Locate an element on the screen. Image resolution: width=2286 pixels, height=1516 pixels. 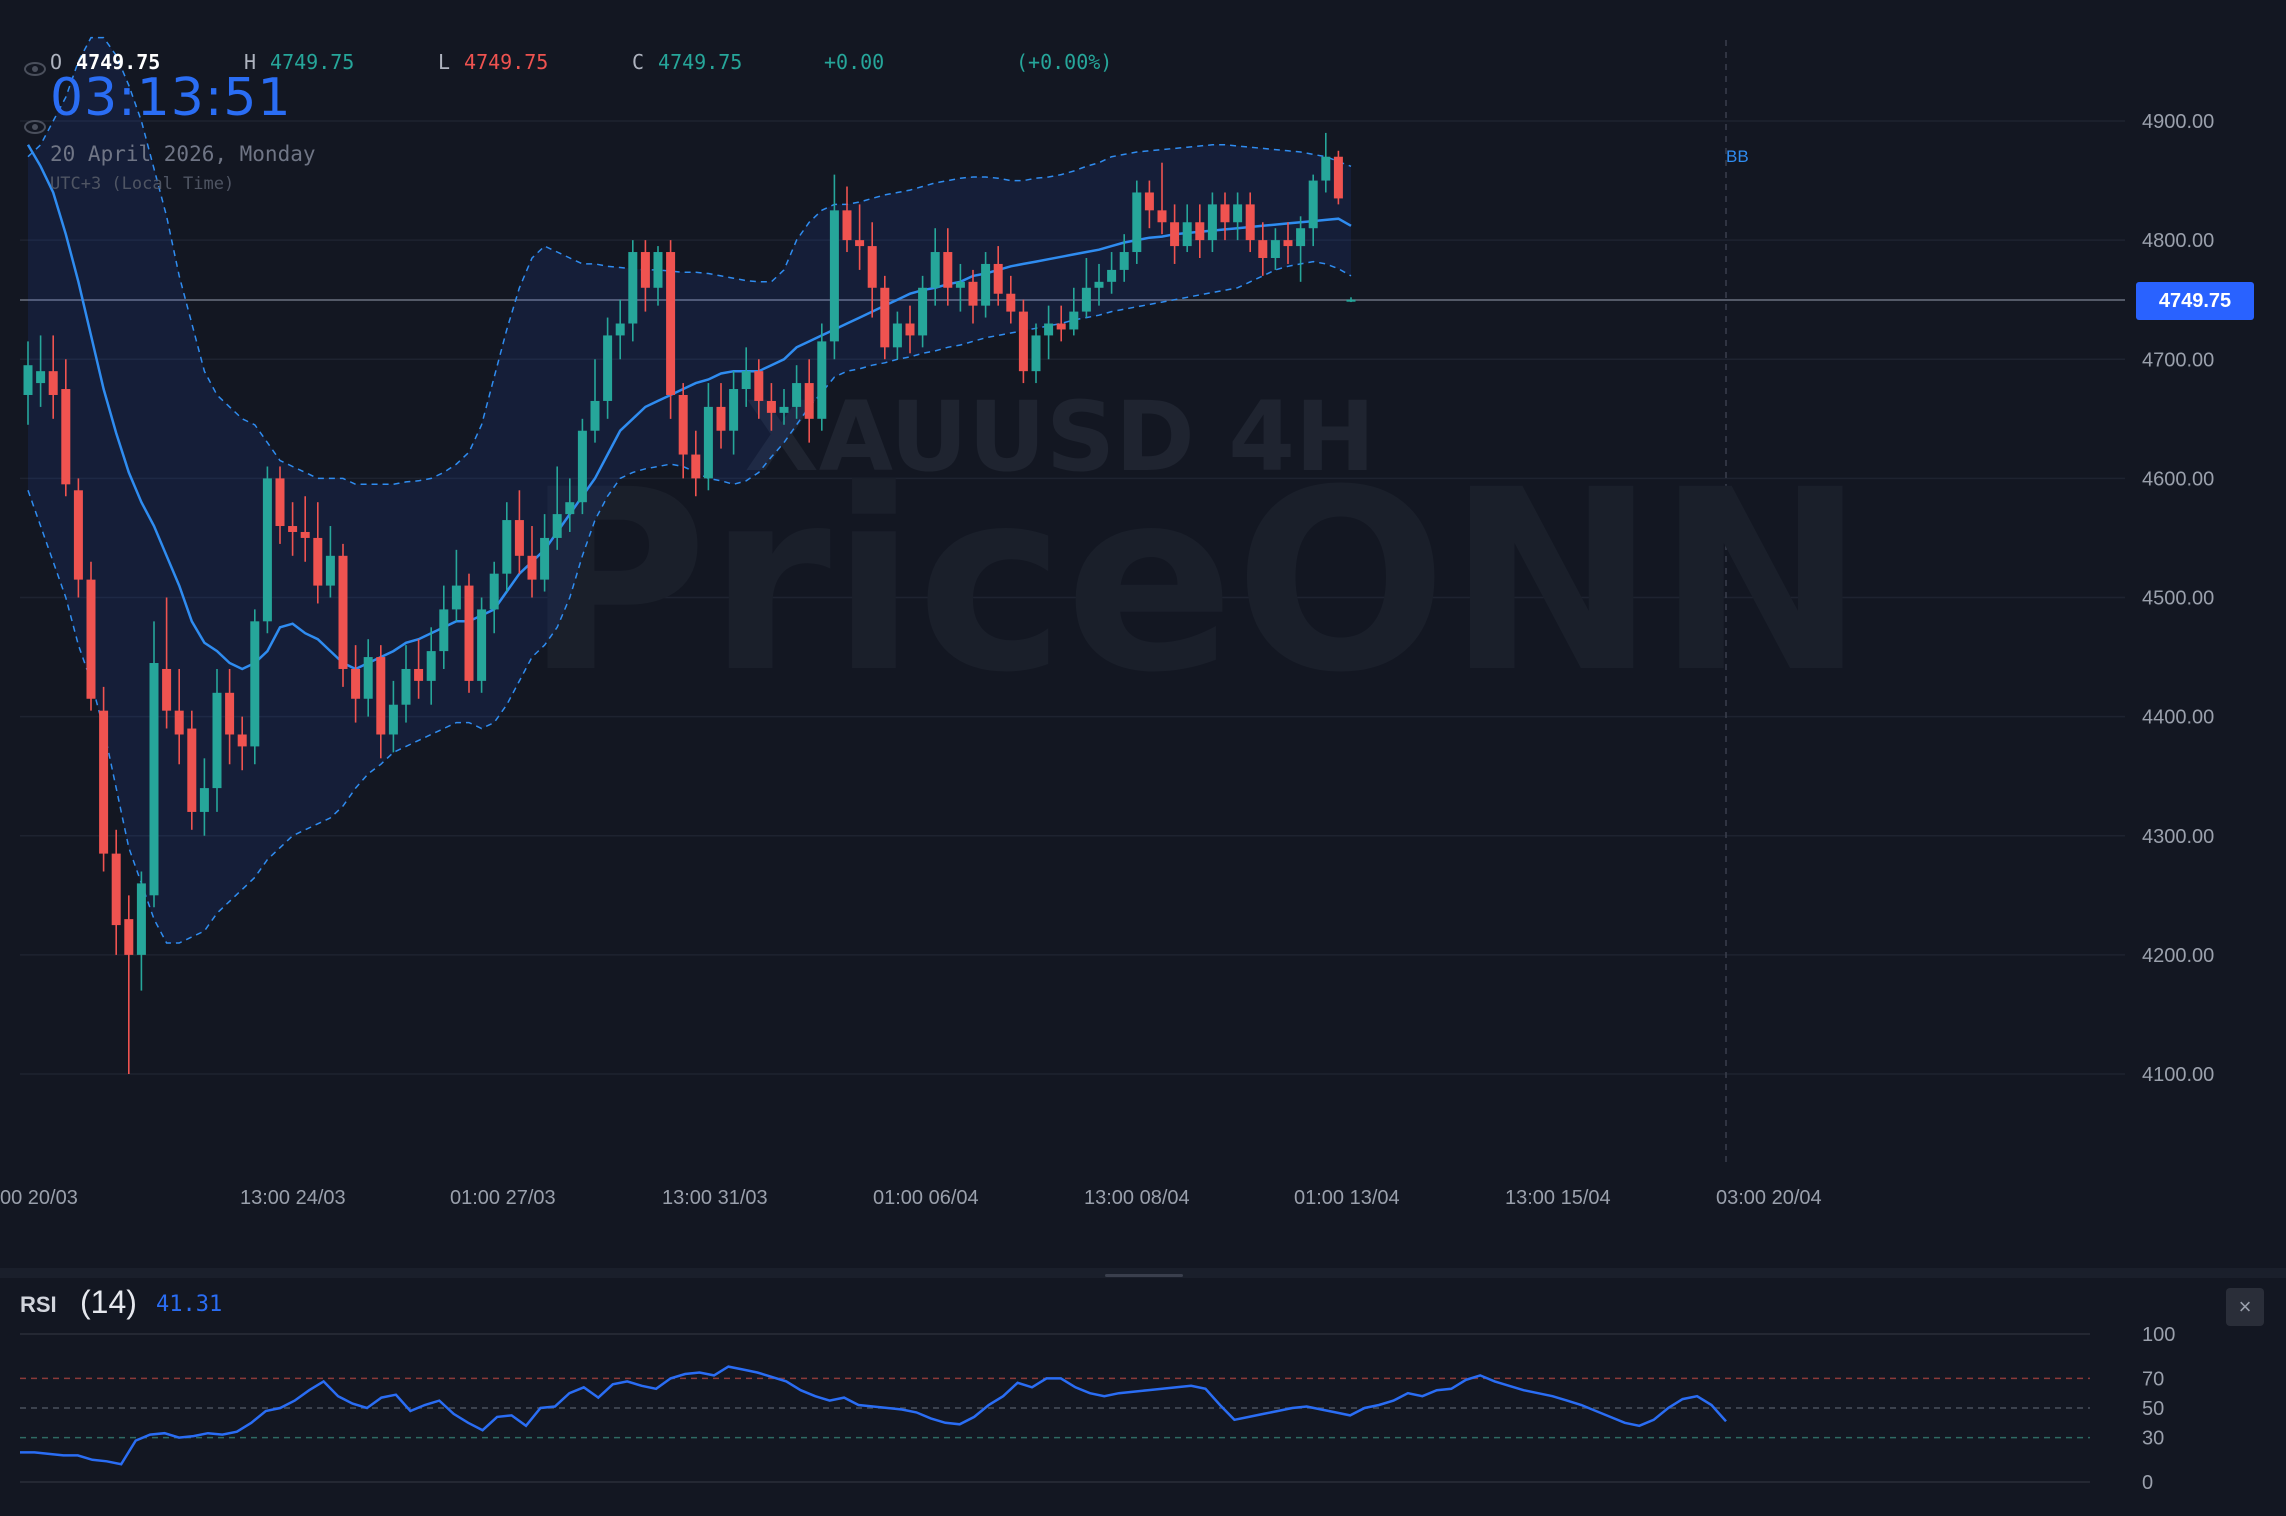
x-tick-label: 13:00 15/04 is located at coordinates (1558, 1198).